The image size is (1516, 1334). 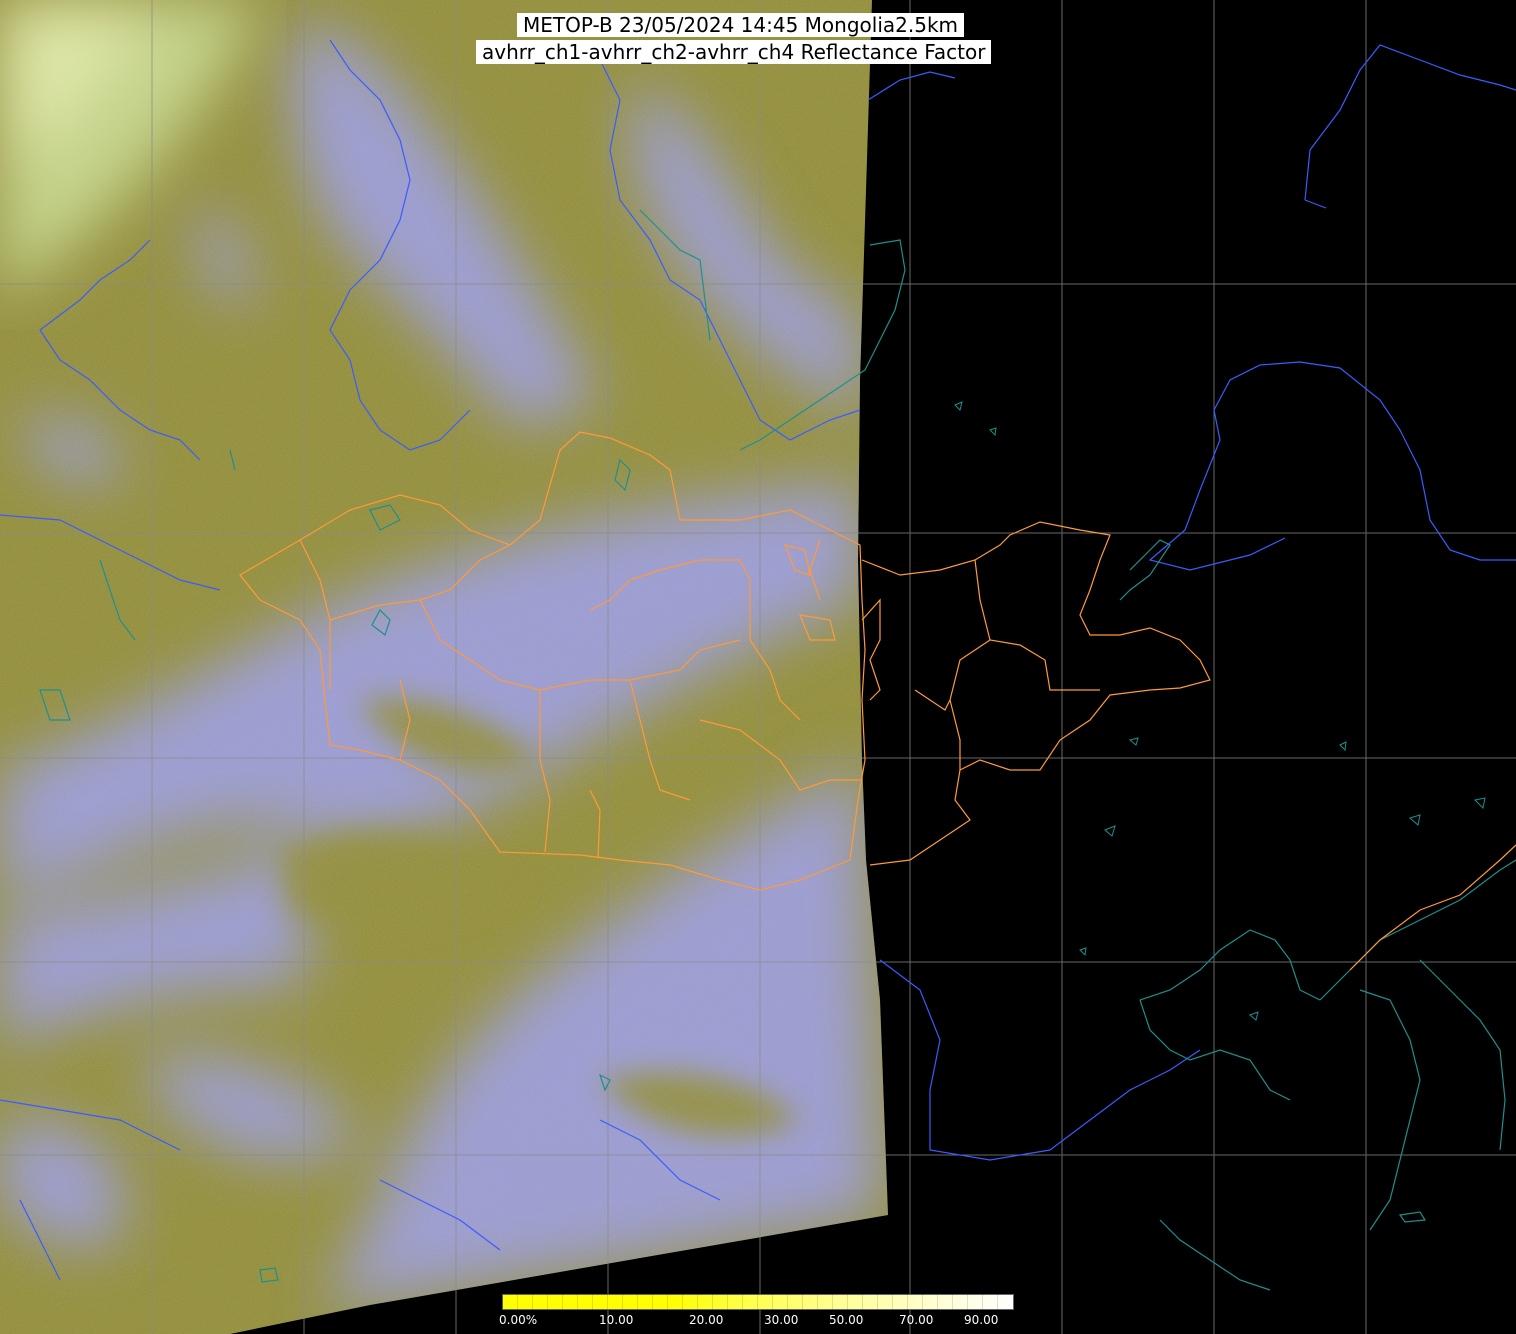 I want to click on legend-tick-label: 50.00, so click(x=846, y=1320).